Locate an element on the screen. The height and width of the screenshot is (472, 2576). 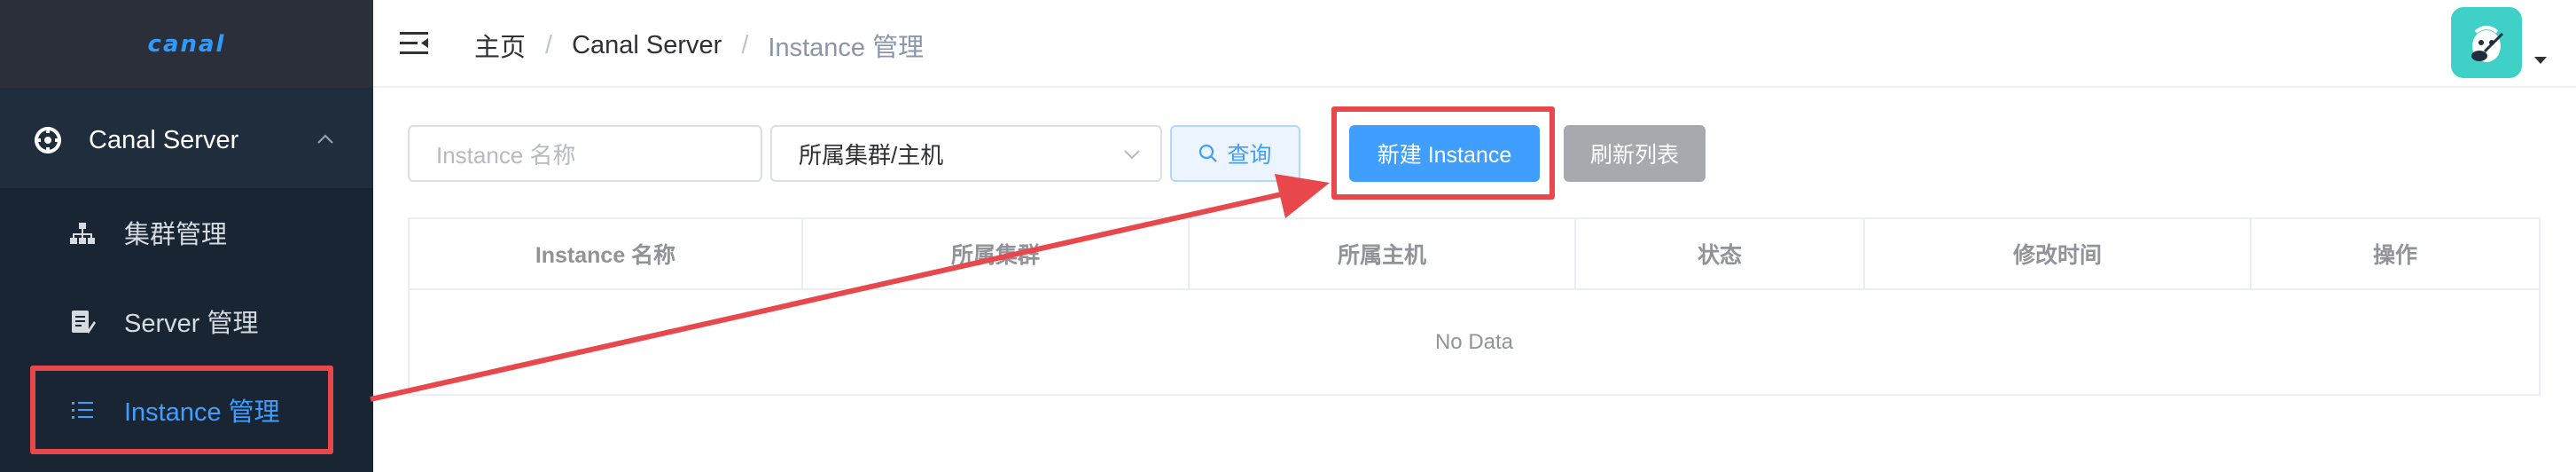
submenu: 集群管理 Server 管理 Instance 管理 is located at coordinates (186, 330).